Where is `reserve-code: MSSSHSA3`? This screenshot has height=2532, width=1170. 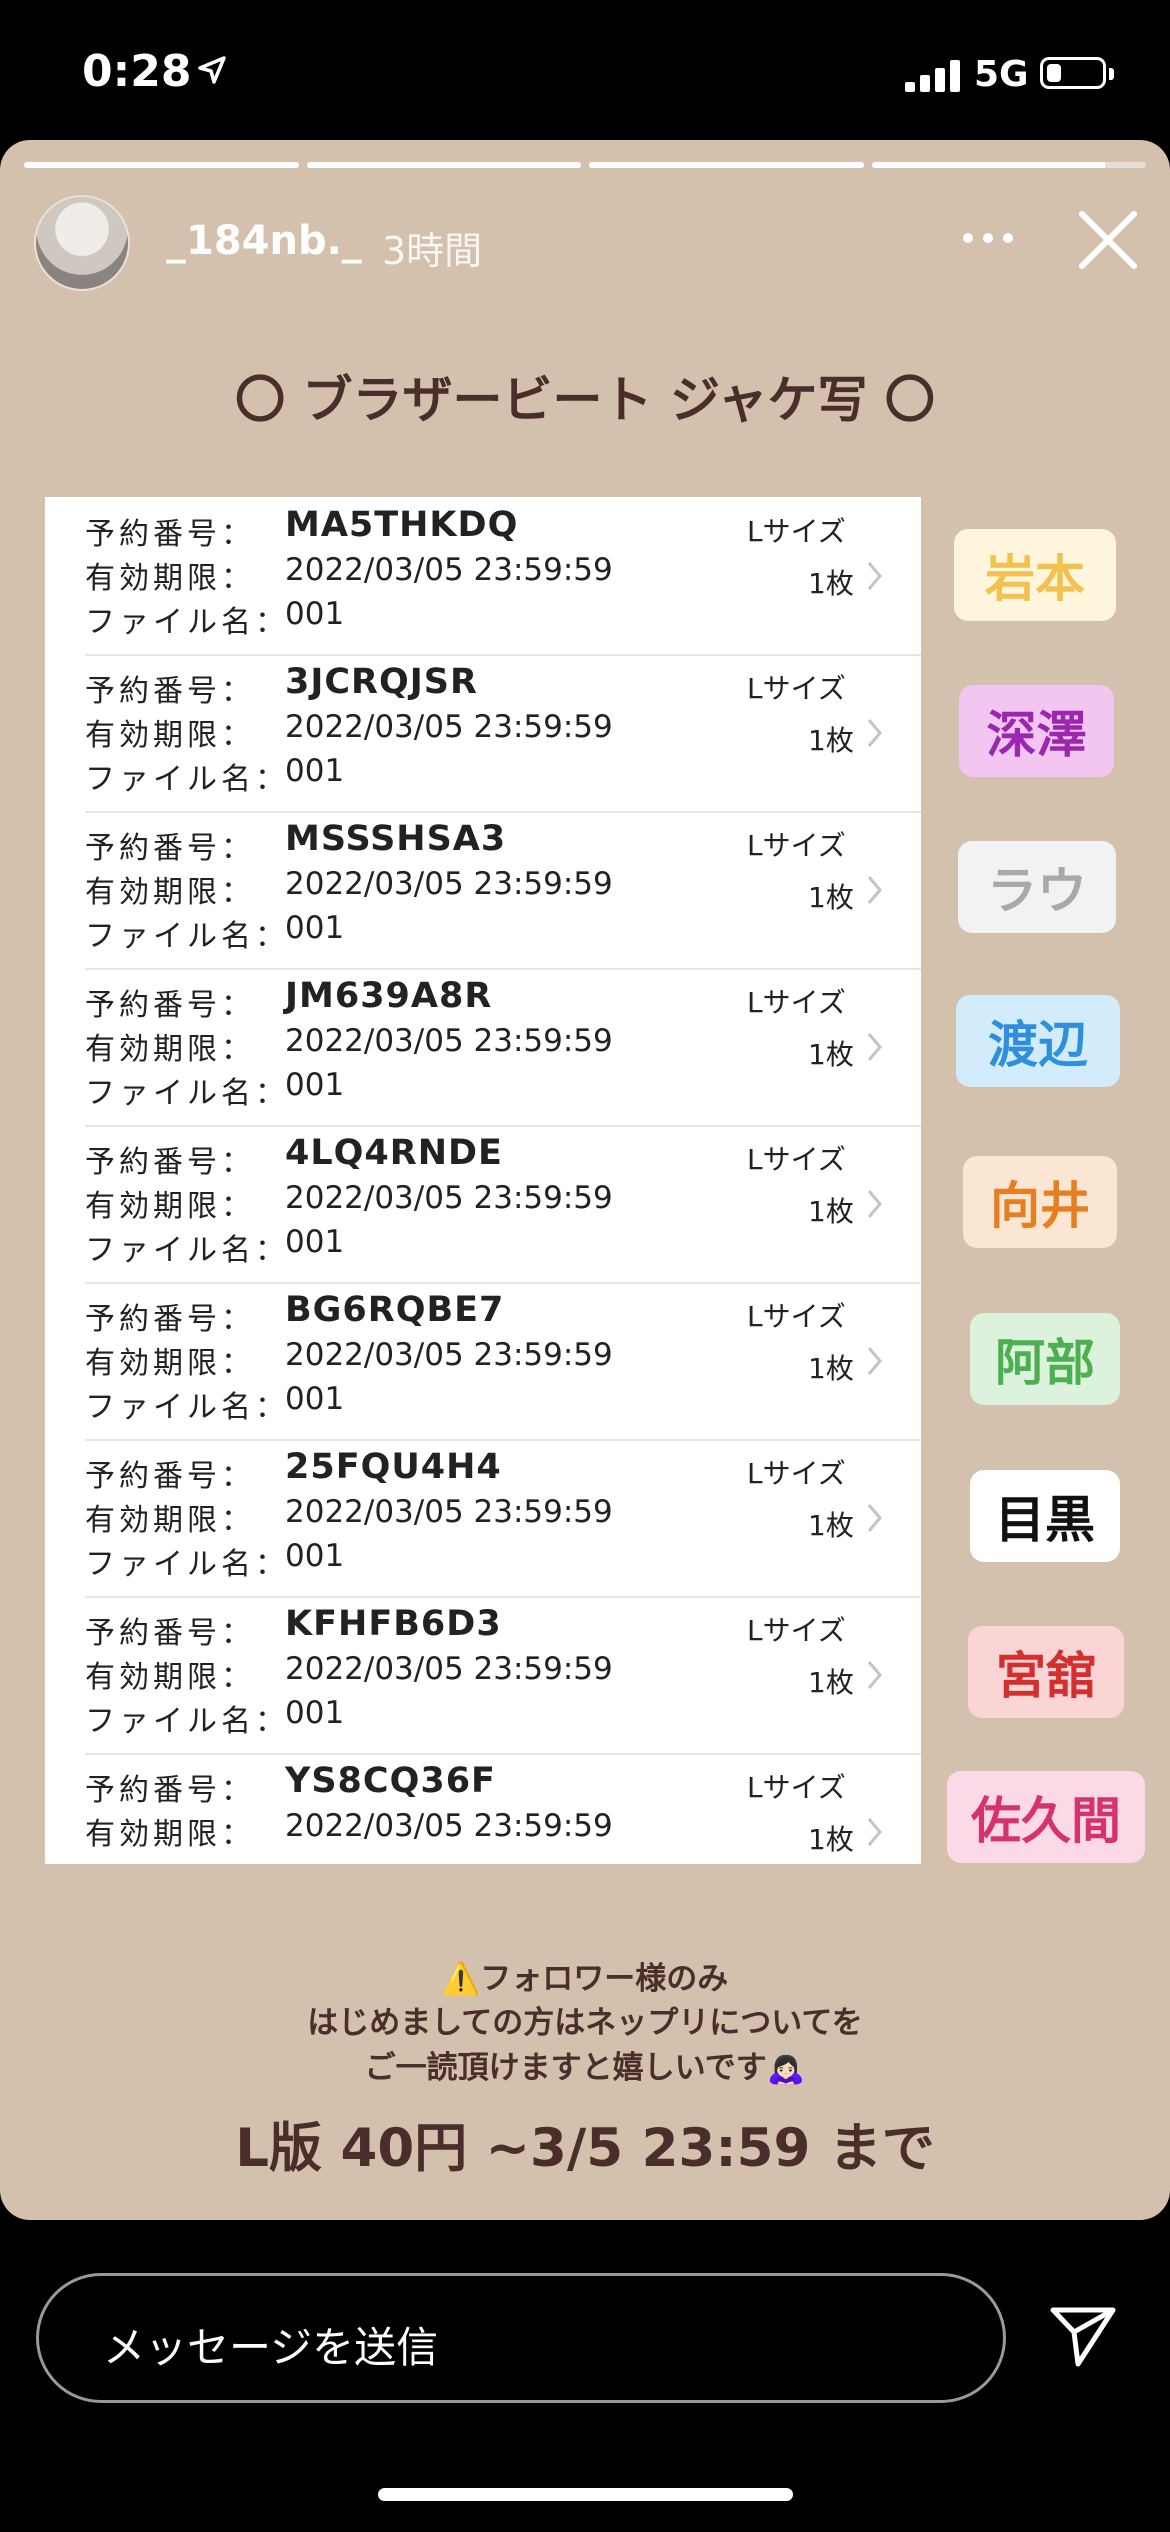 reserve-code: MSSSHSA3 is located at coordinates (396, 839).